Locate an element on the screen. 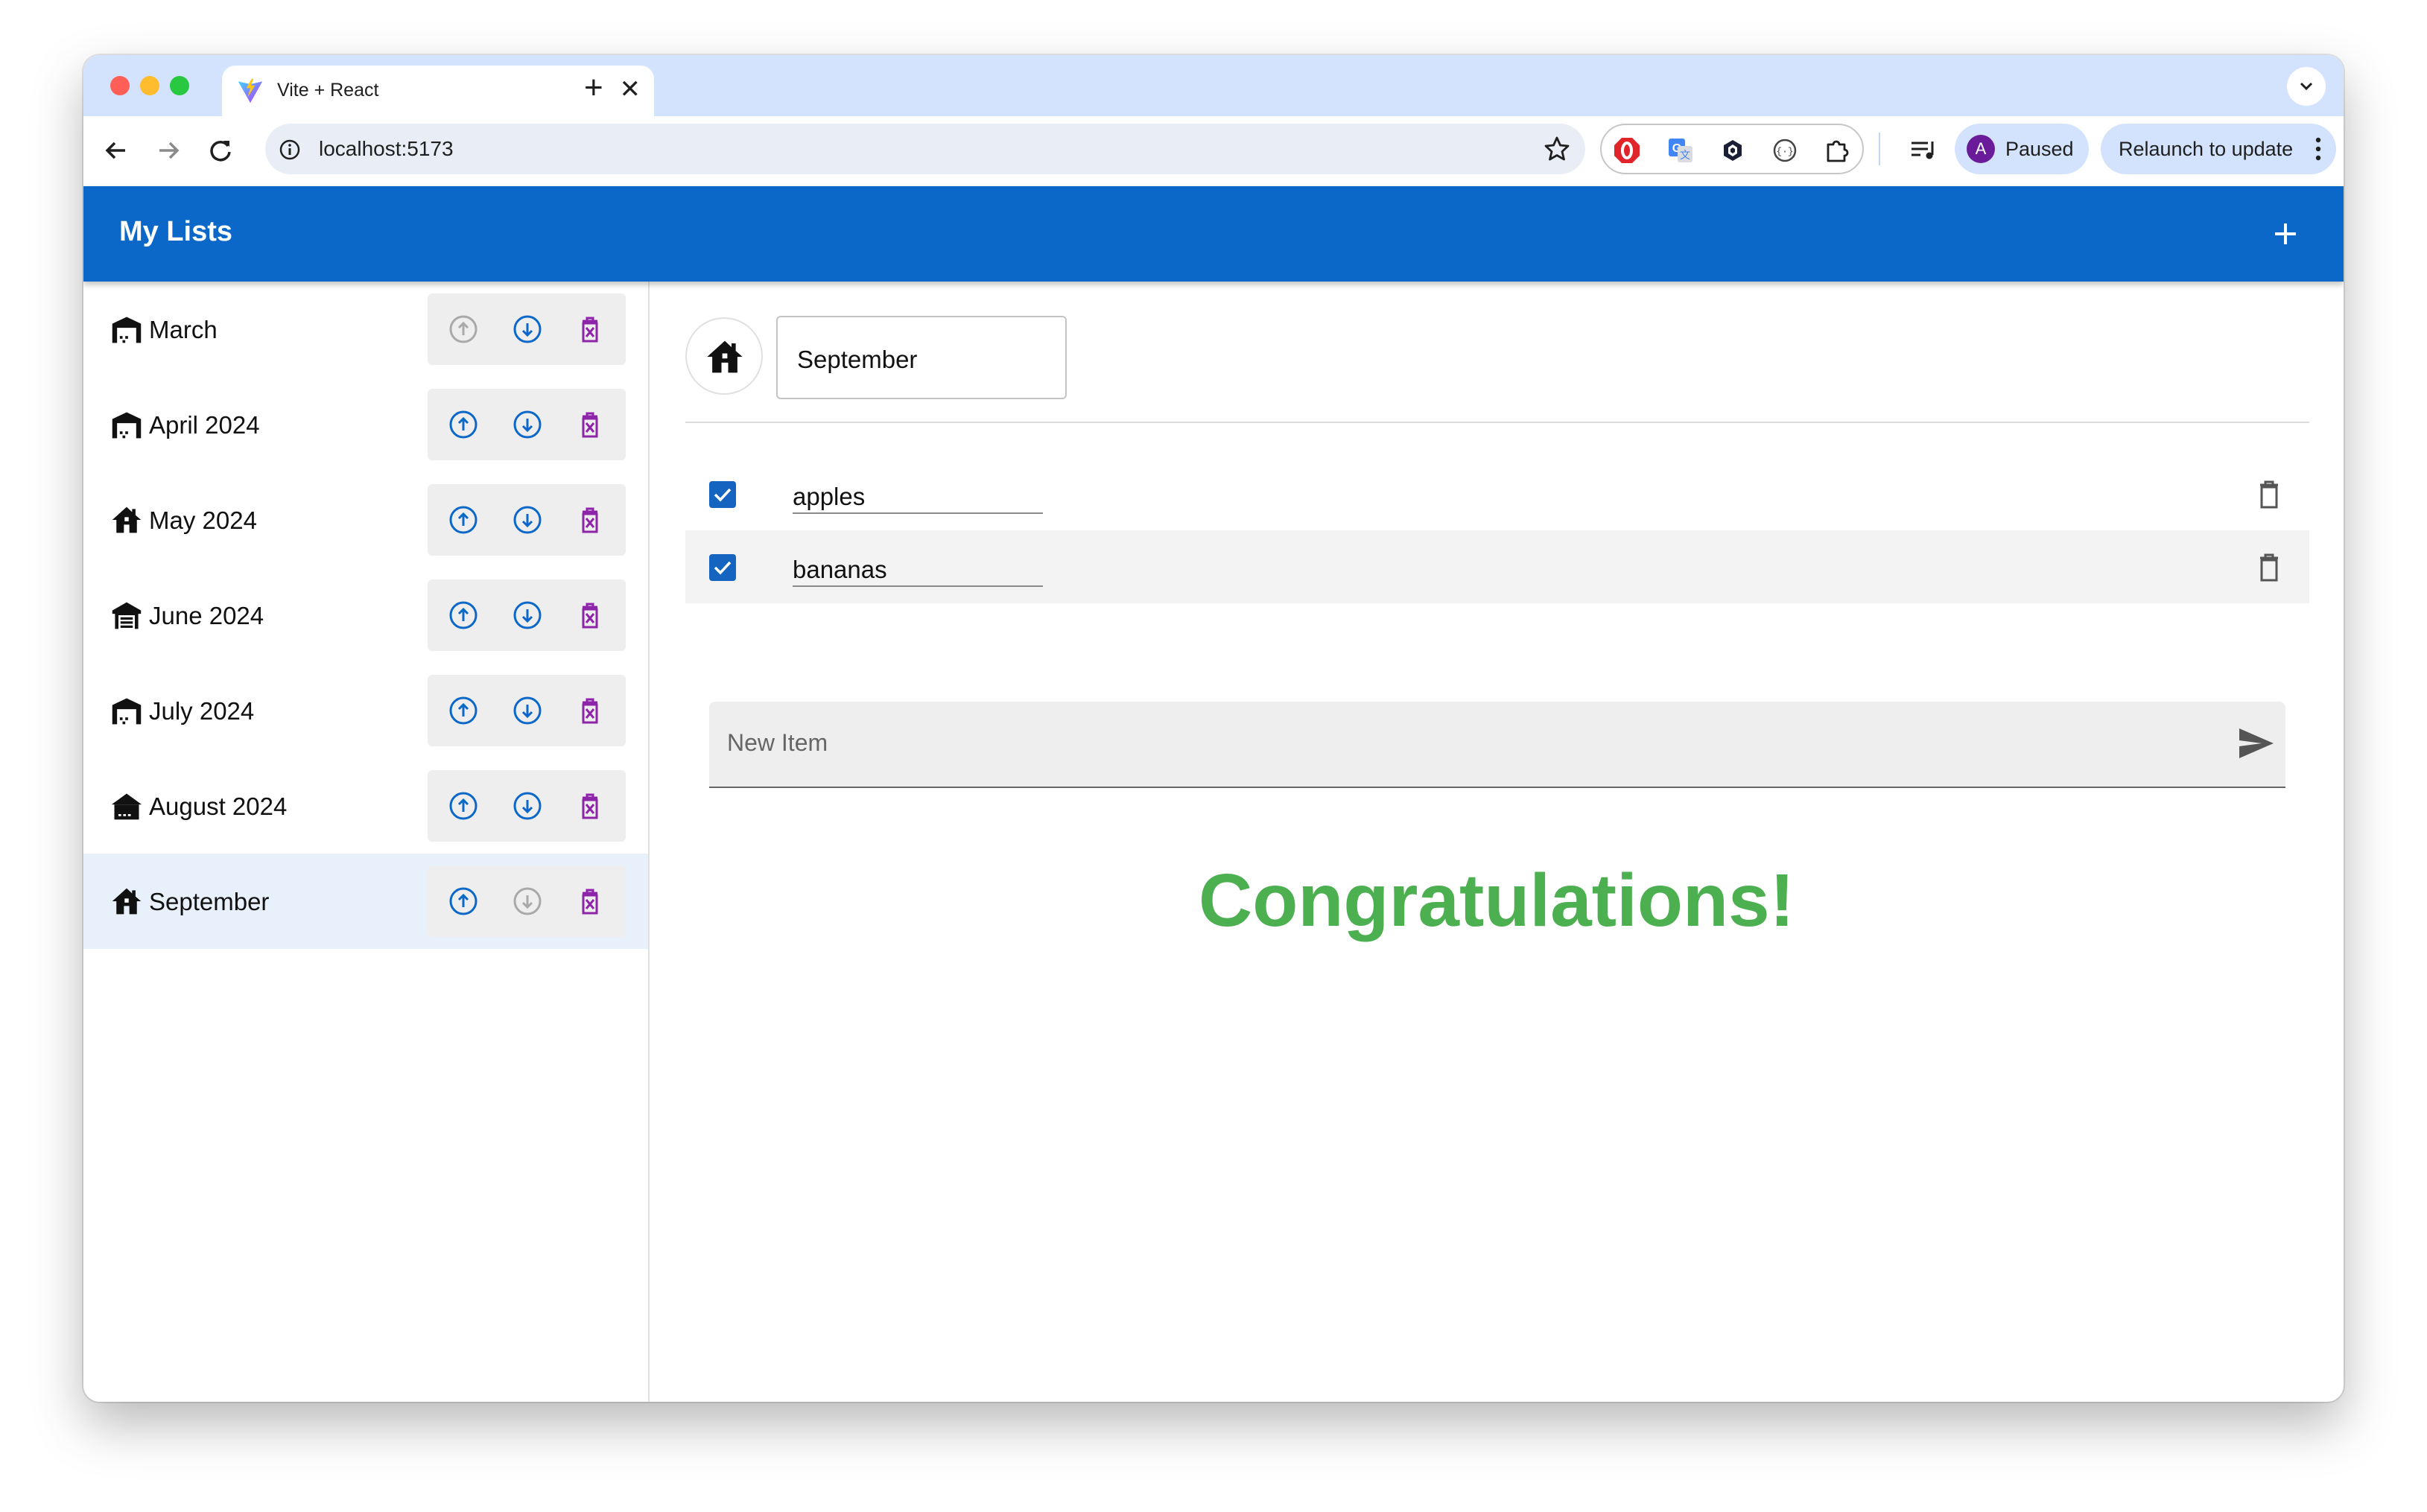  minimize-window-button is located at coordinates (149, 85).